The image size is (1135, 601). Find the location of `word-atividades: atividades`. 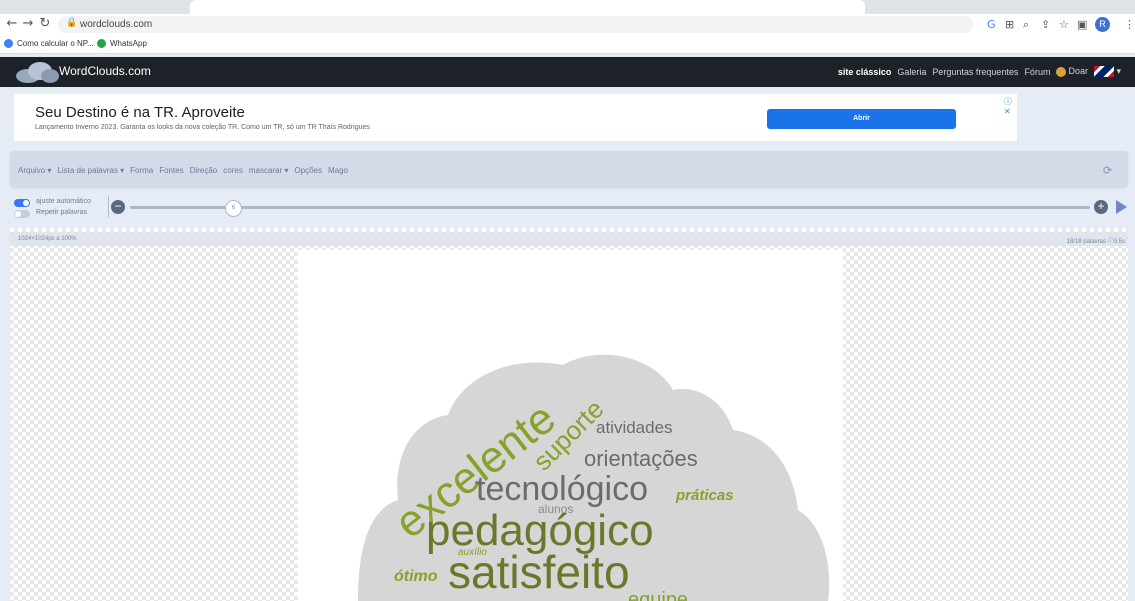

word-atividades: atividades is located at coordinates (634, 427).